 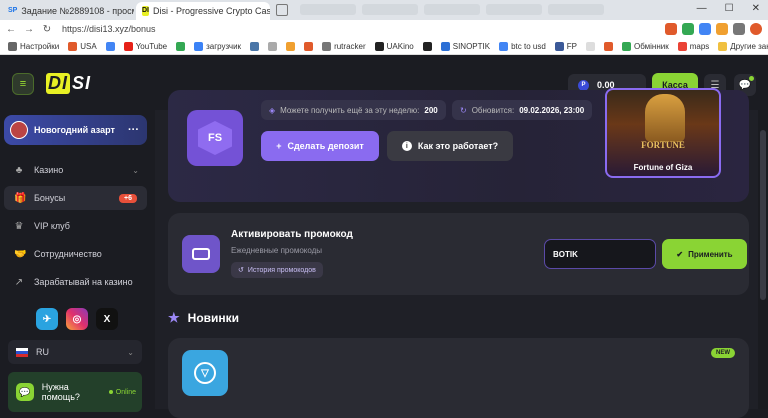 What do you see at coordinates (431, 110) in the screenshot?
I see `weekly-value: 200` at bounding box center [431, 110].